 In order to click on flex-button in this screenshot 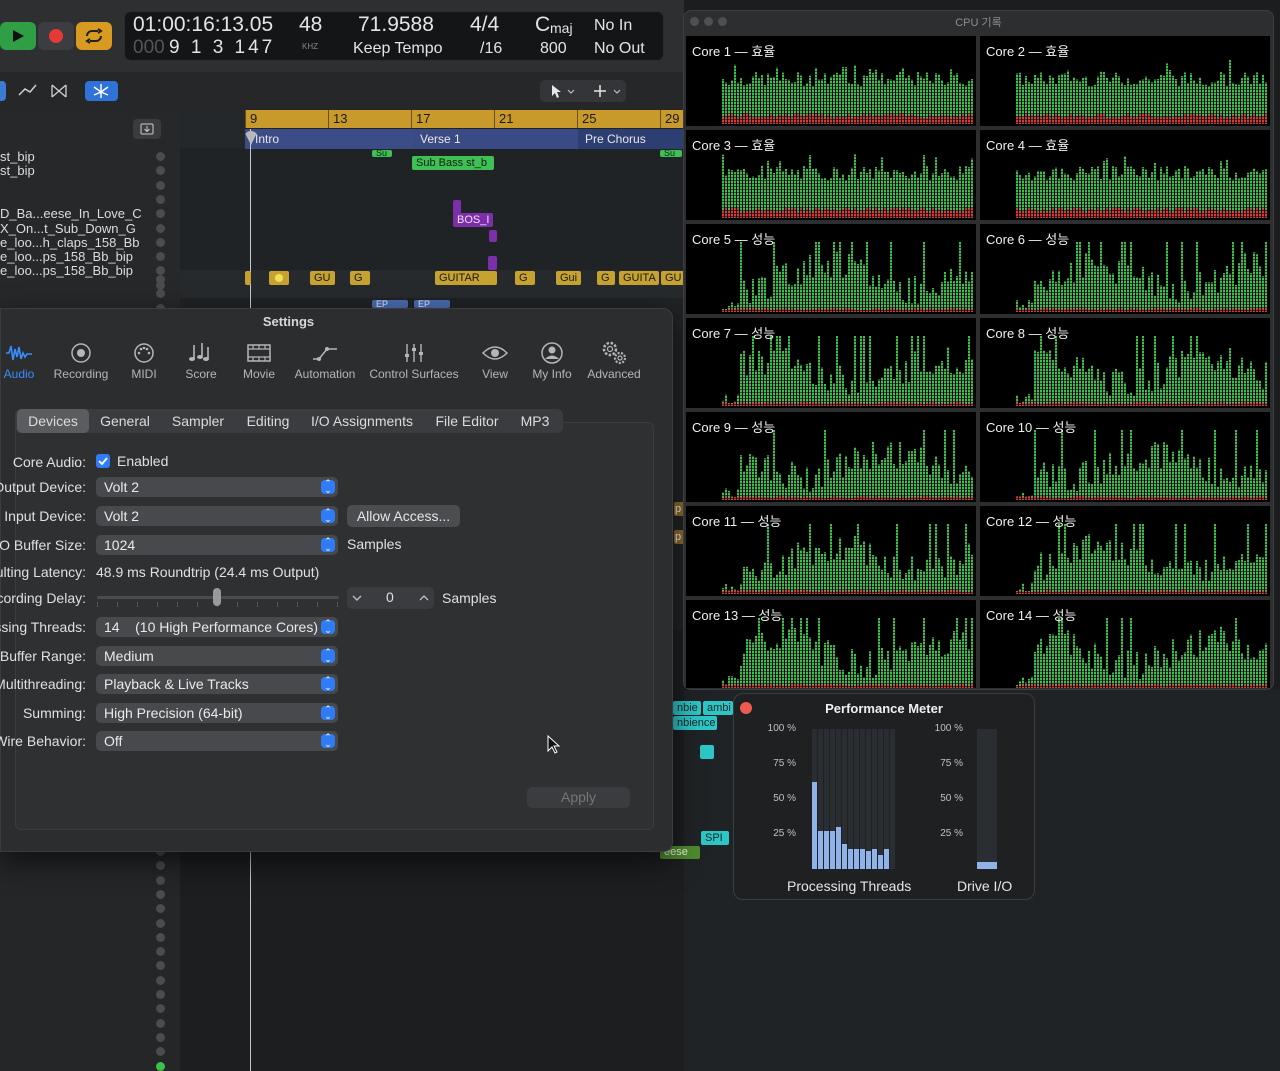, I will do `click(59, 91)`.